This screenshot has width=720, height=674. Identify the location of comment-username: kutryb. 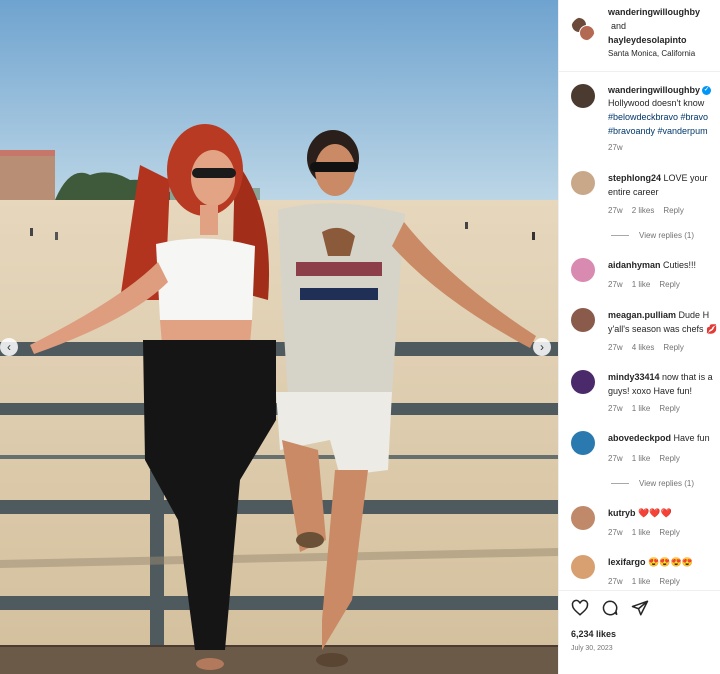
(622, 513).